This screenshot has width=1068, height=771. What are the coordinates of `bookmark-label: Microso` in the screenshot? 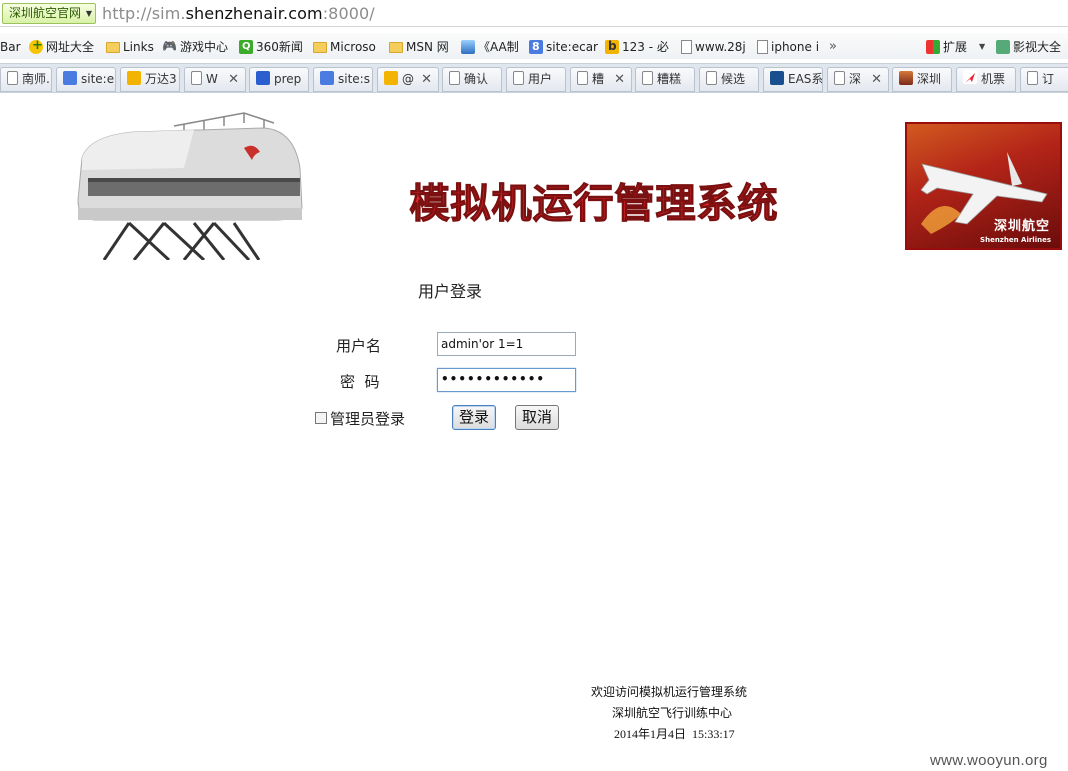 It's located at (353, 47).